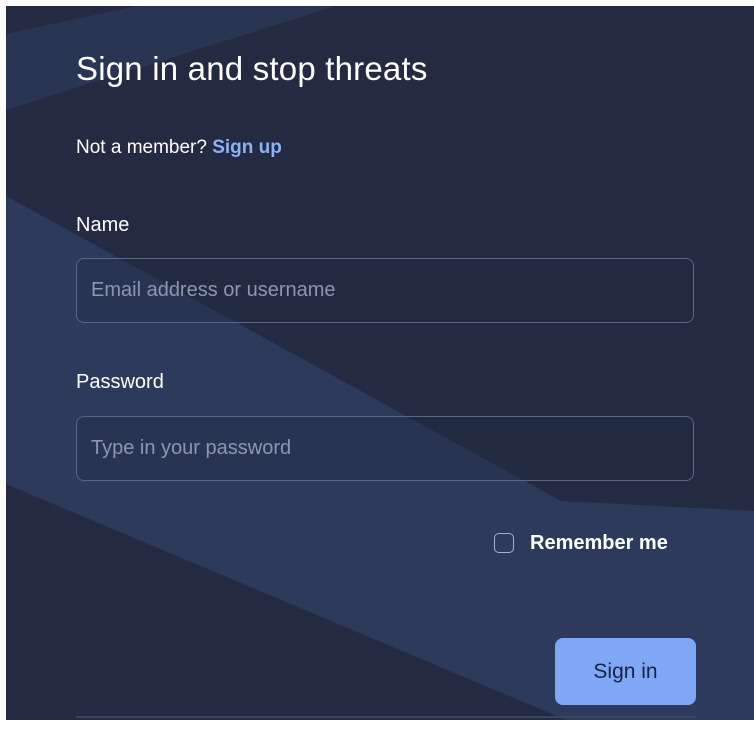 The height and width of the screenshot is (746, 754). Describe the element at coordinates (386, 717) in the screenshot. I see `bottom-divider` at that location.